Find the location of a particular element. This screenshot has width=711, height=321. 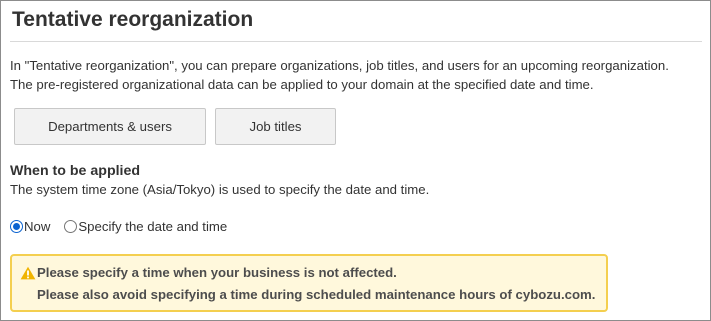

apply-timing-radio-group: Now Specify the date and time is located at coordinates (118, 226).